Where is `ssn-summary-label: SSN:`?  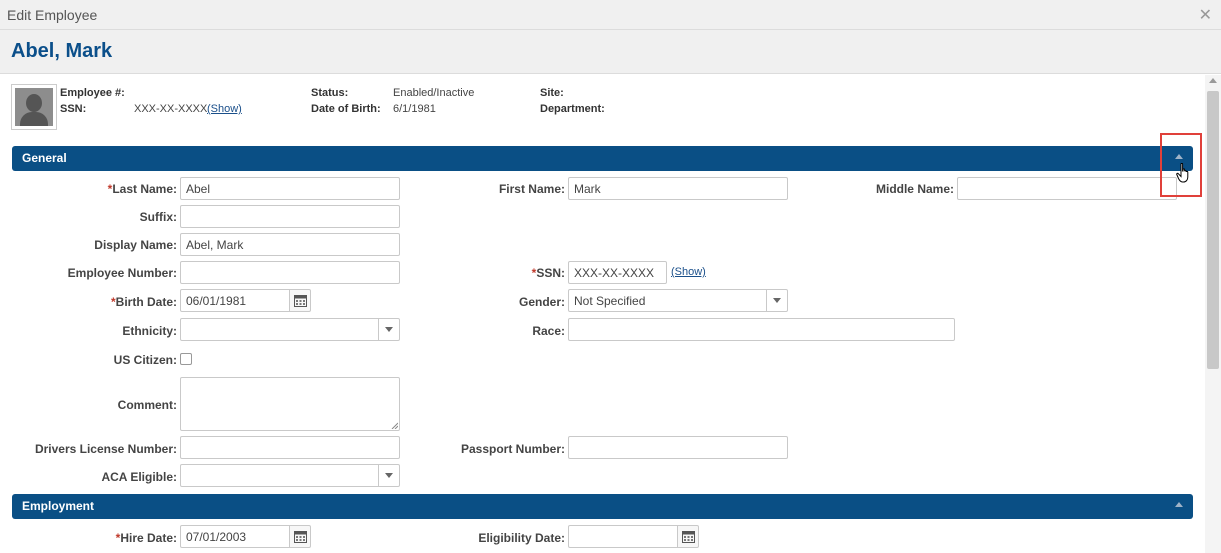 ssn-summary-label: SSN: is located at coordinates (73, 109).